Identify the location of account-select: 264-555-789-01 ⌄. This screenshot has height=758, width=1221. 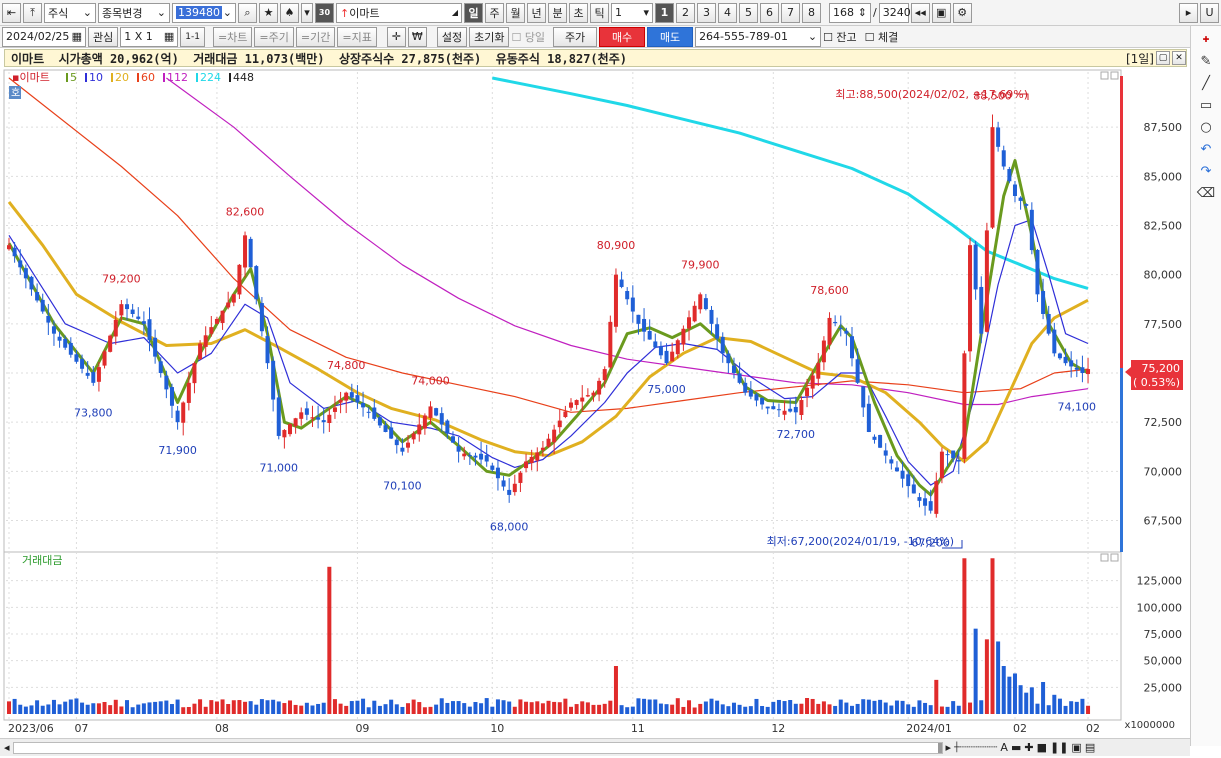
(758, 36).